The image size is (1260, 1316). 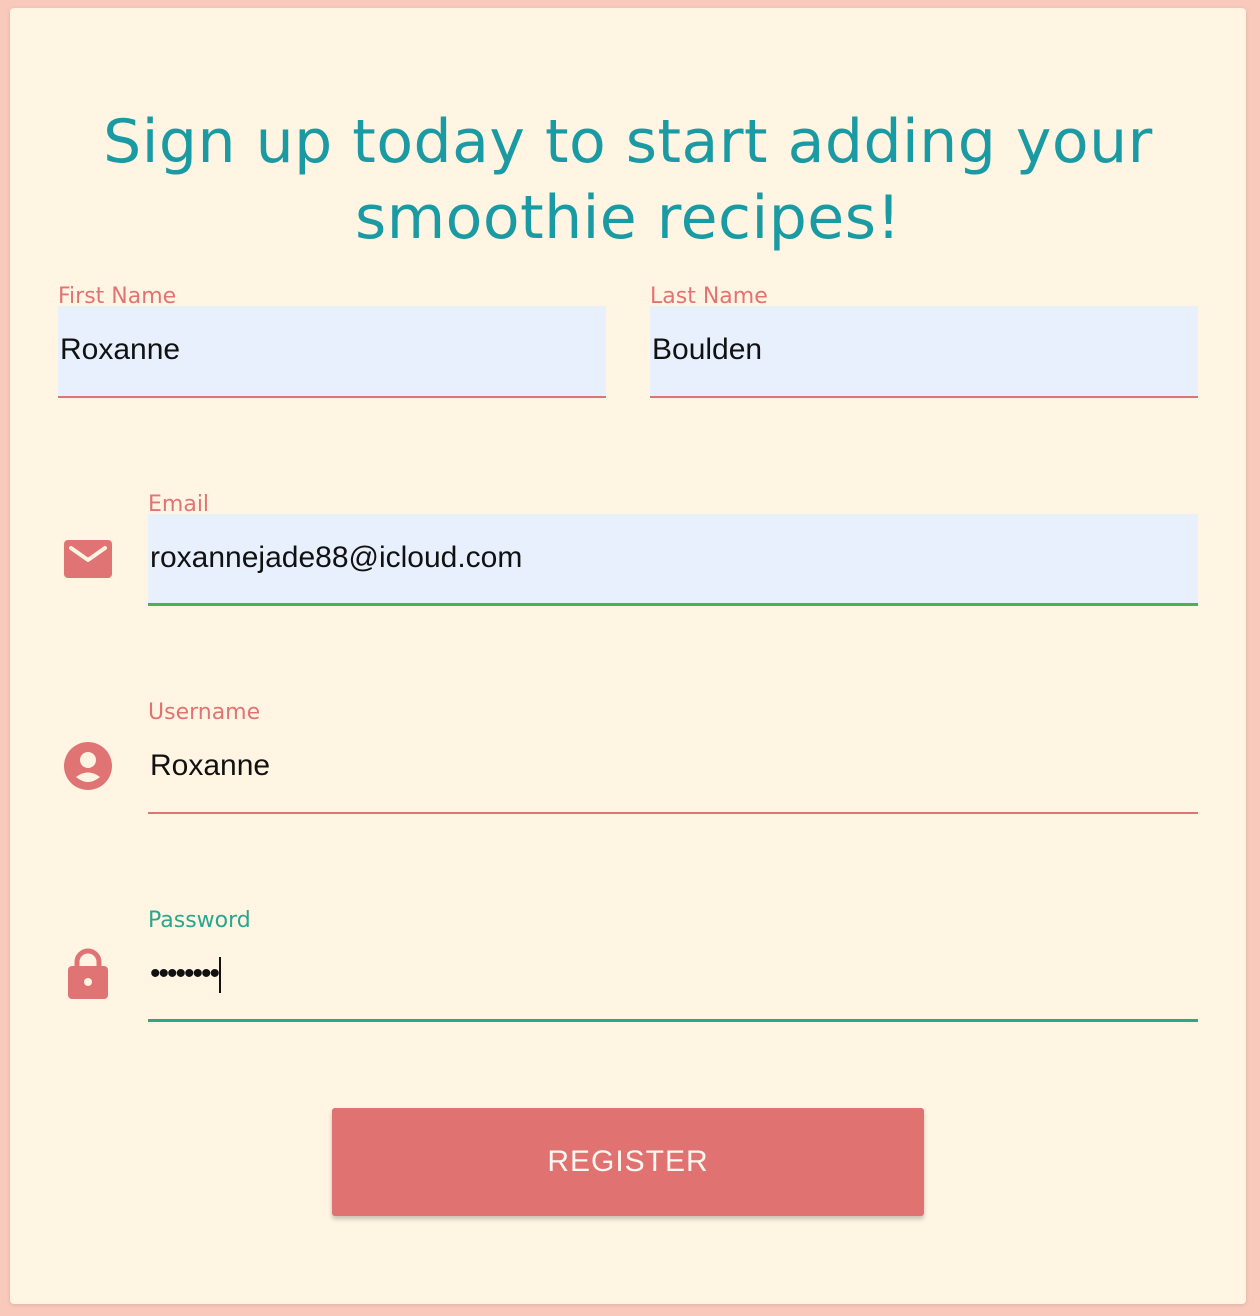 What do you see at coordinates (210, 765) in the screenshot?
I see `username-value: Roxanne` at bounding box center [210, 765].